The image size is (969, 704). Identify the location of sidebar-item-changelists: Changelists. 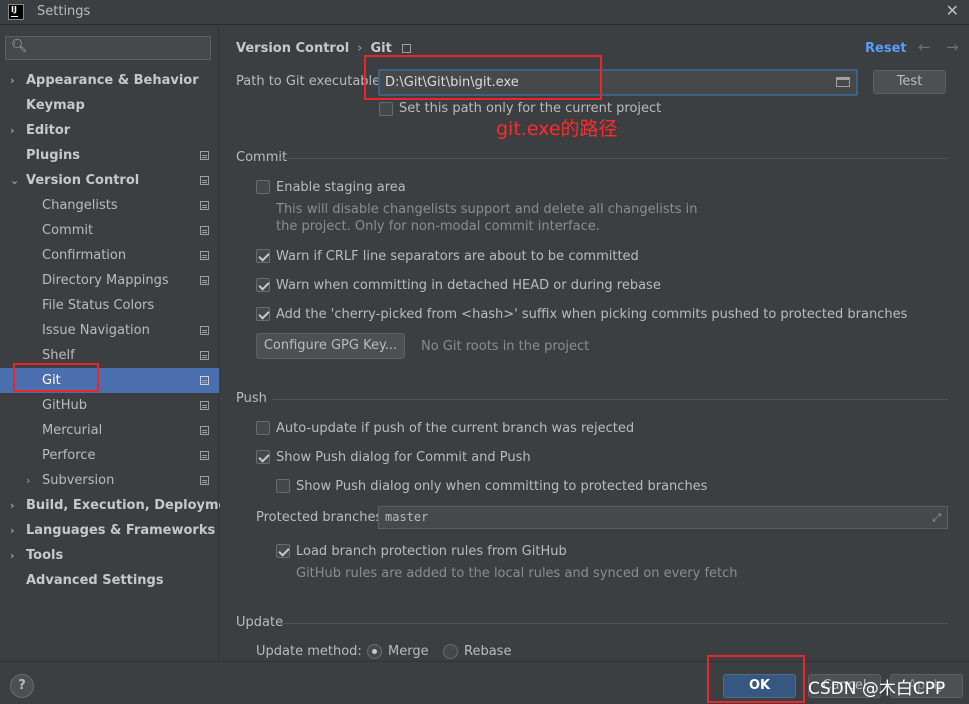
(109, 205).